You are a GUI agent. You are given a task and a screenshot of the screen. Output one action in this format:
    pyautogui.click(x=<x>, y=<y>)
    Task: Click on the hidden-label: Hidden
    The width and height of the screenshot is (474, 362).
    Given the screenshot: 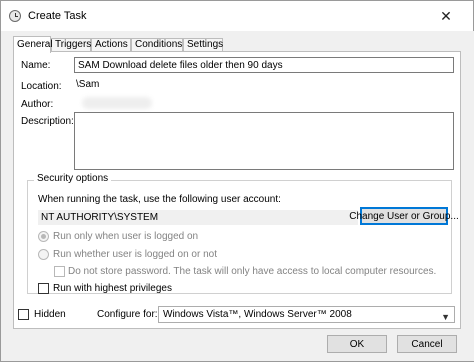 What is the action you would take?
    pyautogui.click(x=50, y=314)
    